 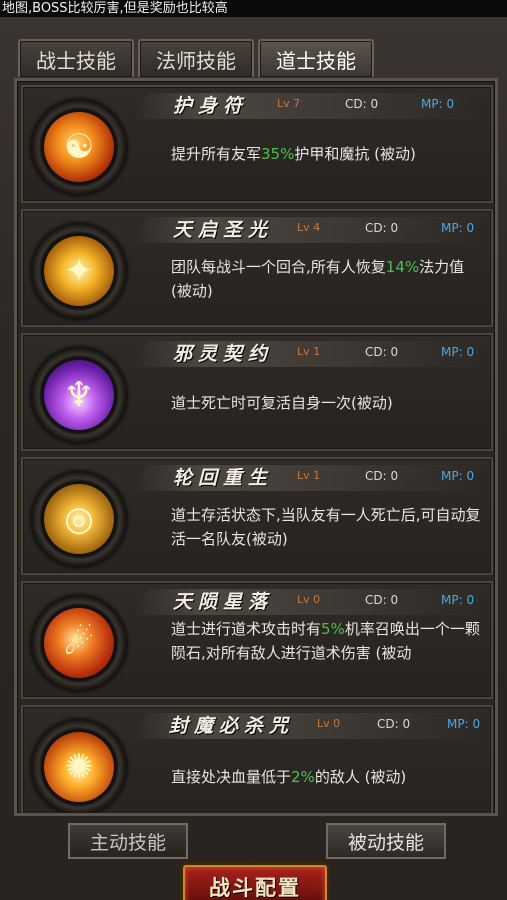 I want to click on skill-card: ♆ 邪灵契约 Lv 1 CD: 0 MP: 0 道士死亡时可复活自身一次(被动), so click(x=257, y=392).